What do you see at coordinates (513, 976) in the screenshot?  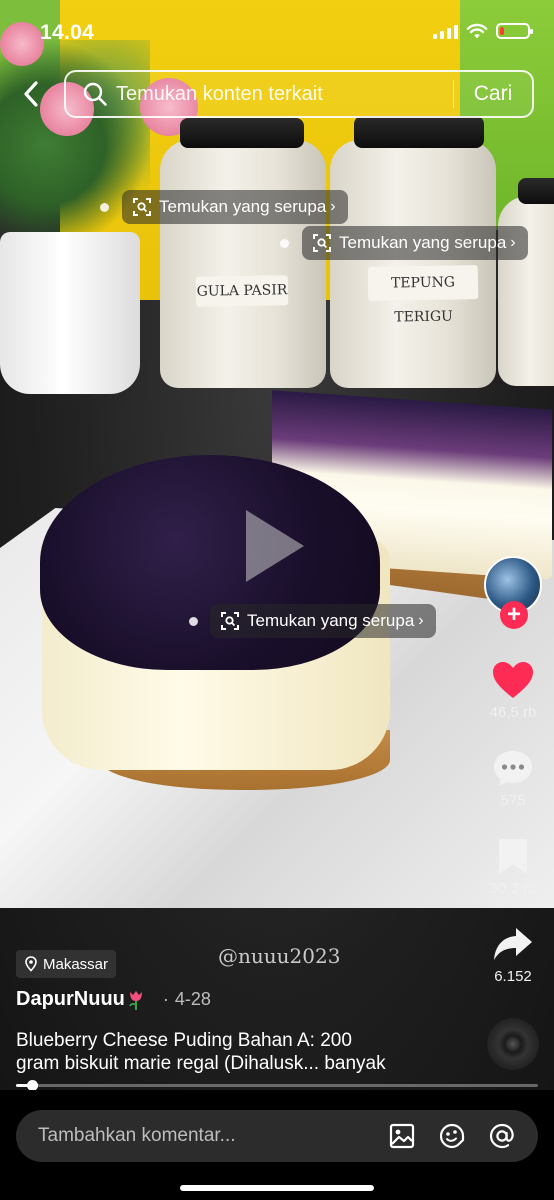 I see `share-count: 6.152` at bounding box center [513, 976].